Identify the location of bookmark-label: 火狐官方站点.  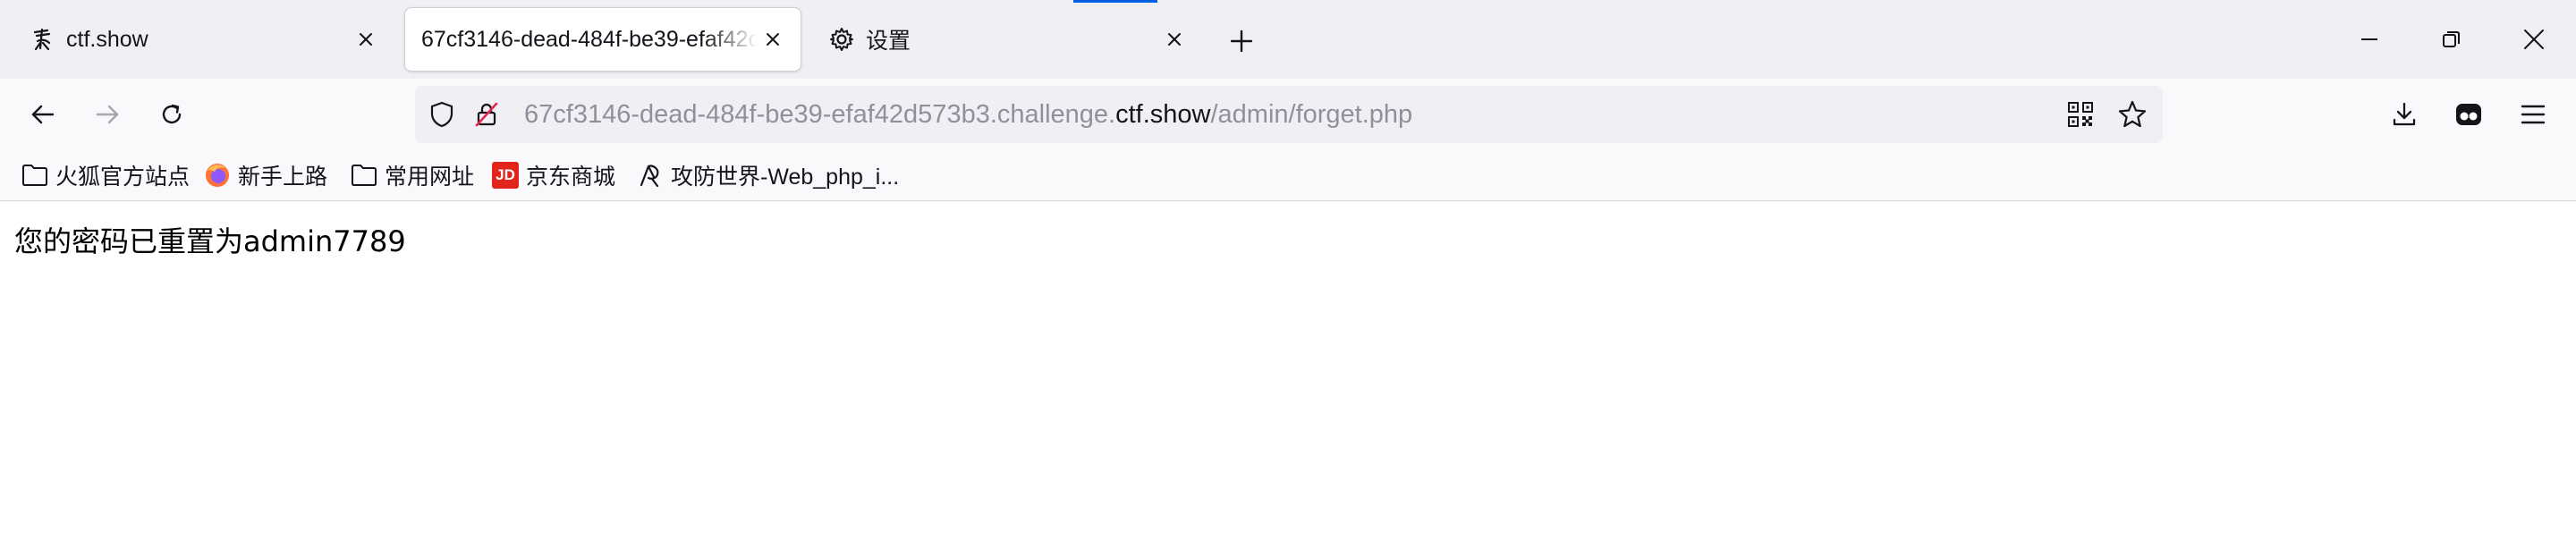
(123, 177).